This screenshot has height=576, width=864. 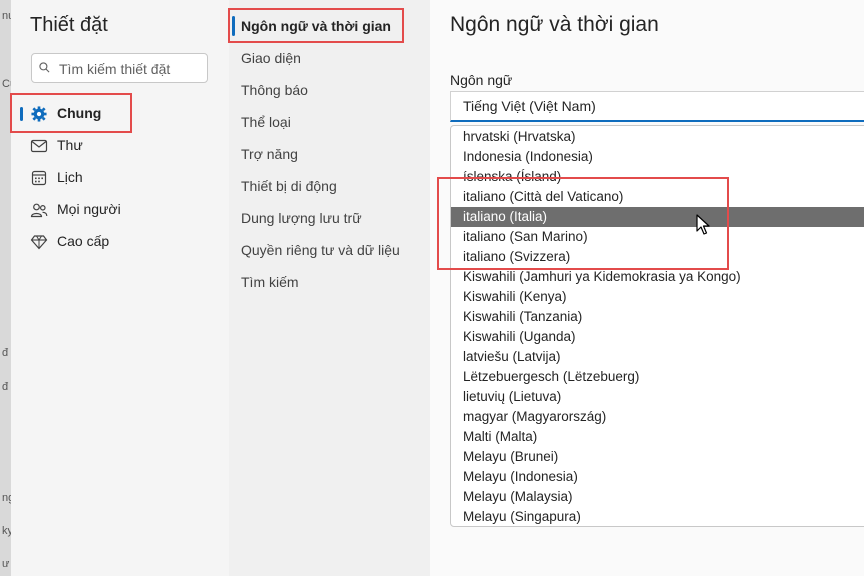 I want to click on annotation-box-language-time, so click(x=316, y=25).